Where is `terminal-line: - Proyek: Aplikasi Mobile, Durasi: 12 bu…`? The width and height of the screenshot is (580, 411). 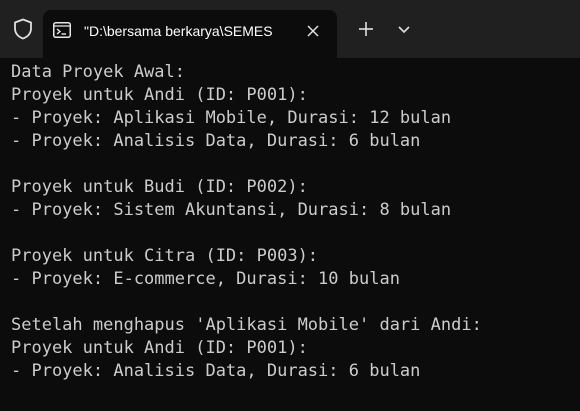
terminal-line: - Proyek: Aplikasi Mobile, Durasi: 12 bu… is located at coordinates (231, 118).